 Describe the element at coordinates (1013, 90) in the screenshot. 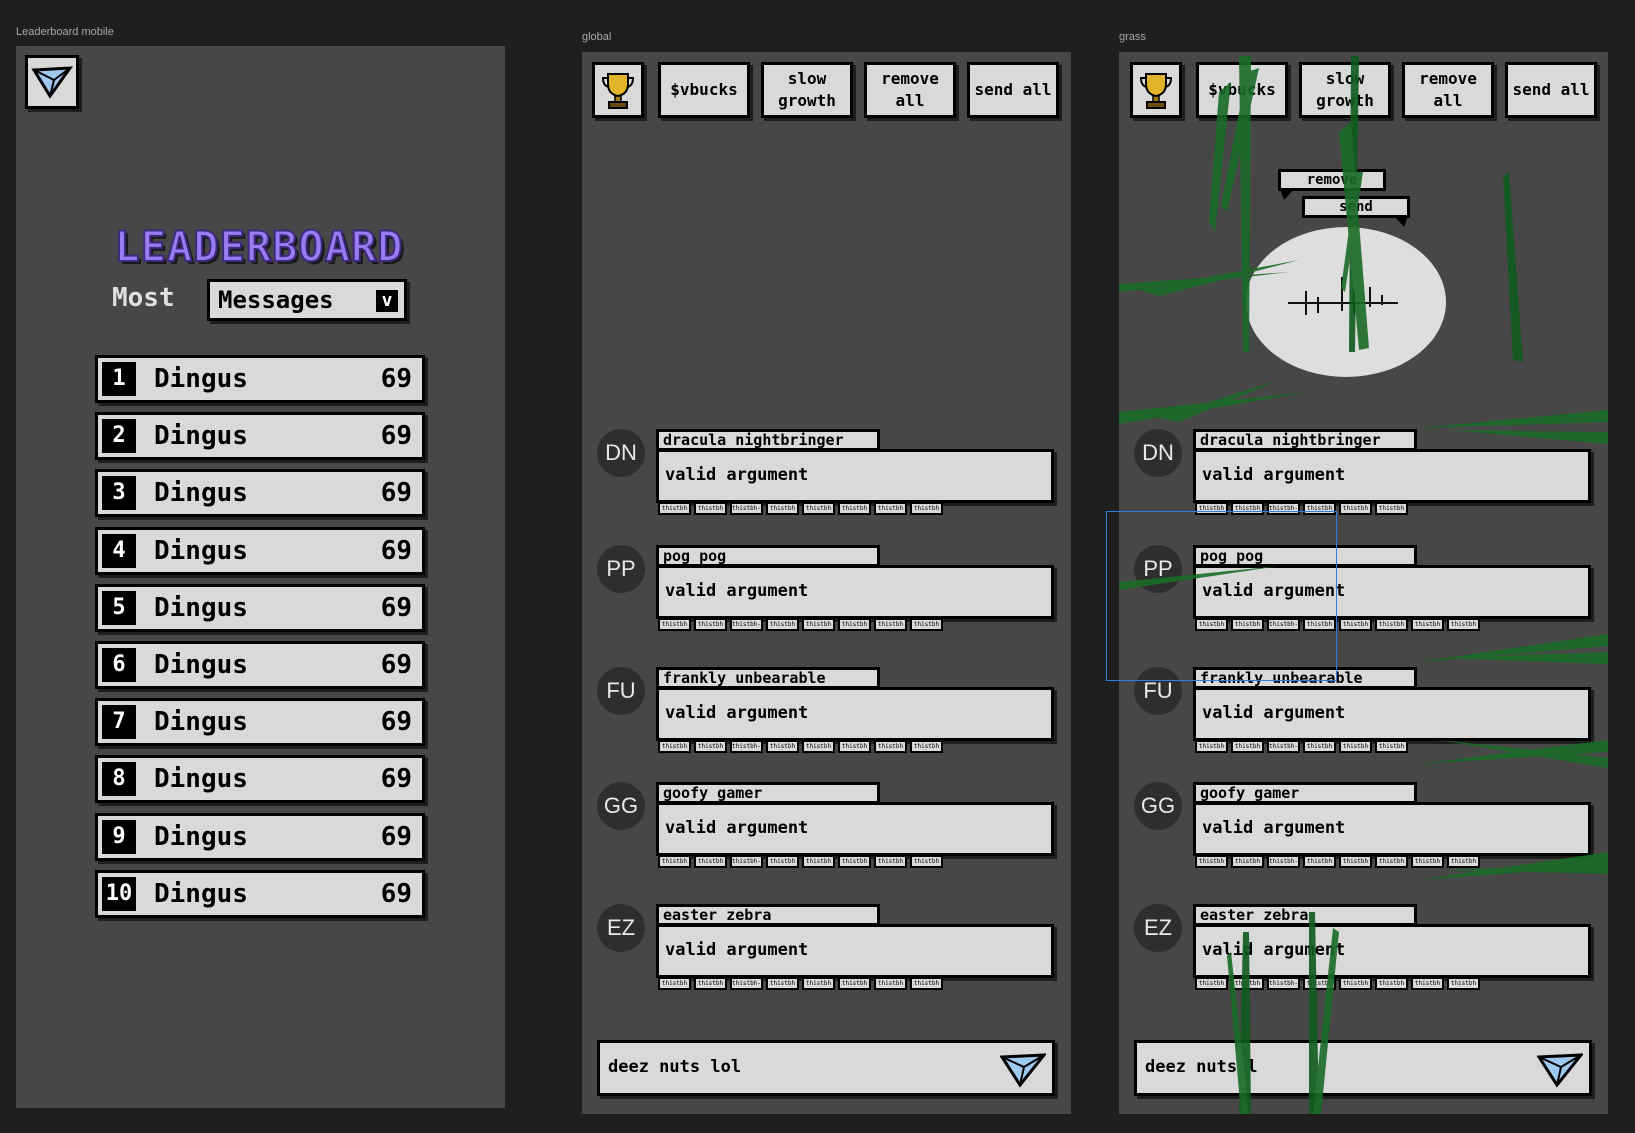

I see `send-all-button: send all` at that location.